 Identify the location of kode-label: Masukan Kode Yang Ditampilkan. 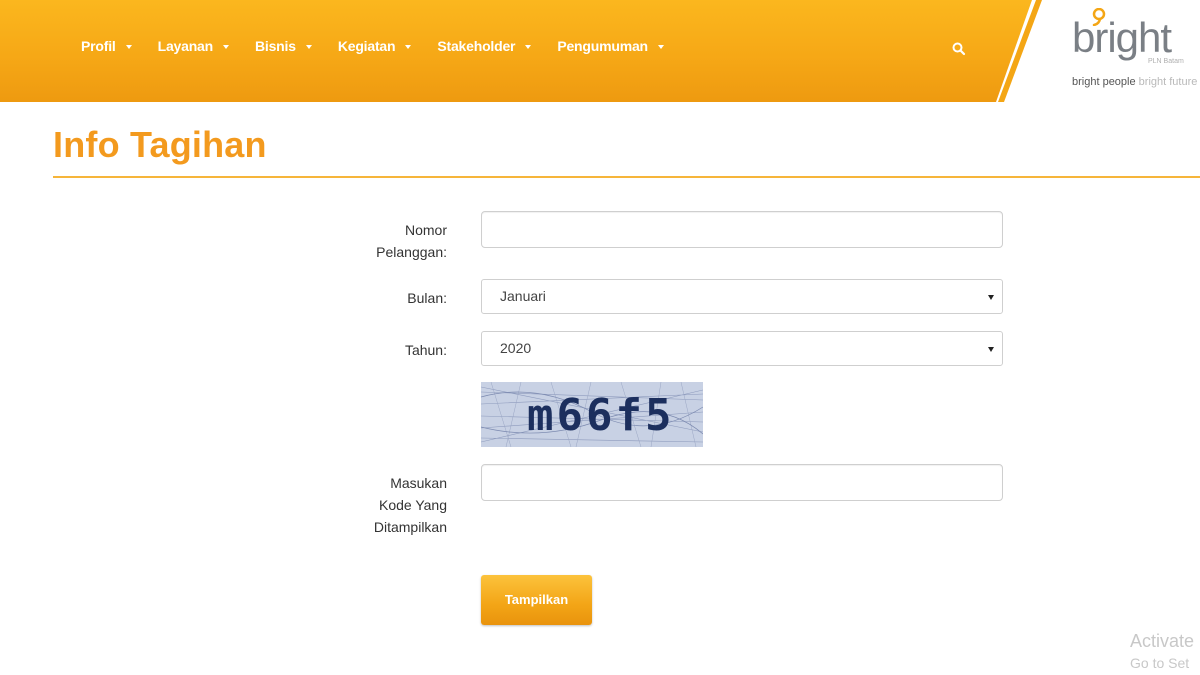
(387, 505).